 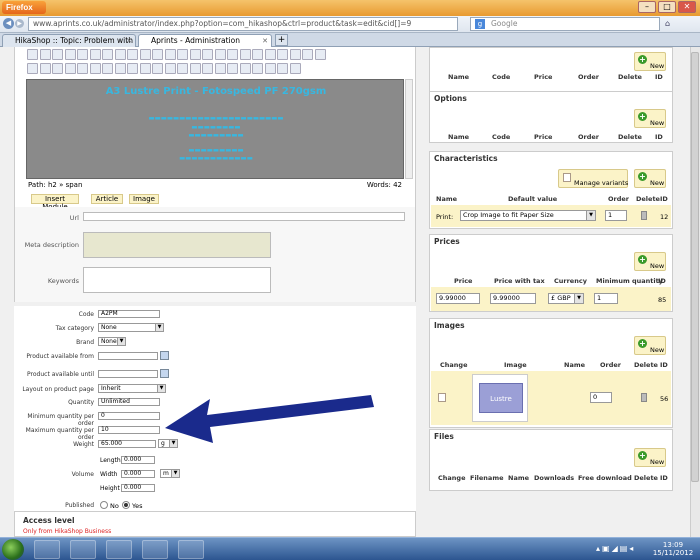 I want to click on scrollbar-thumb, so click(x=695, y=267).